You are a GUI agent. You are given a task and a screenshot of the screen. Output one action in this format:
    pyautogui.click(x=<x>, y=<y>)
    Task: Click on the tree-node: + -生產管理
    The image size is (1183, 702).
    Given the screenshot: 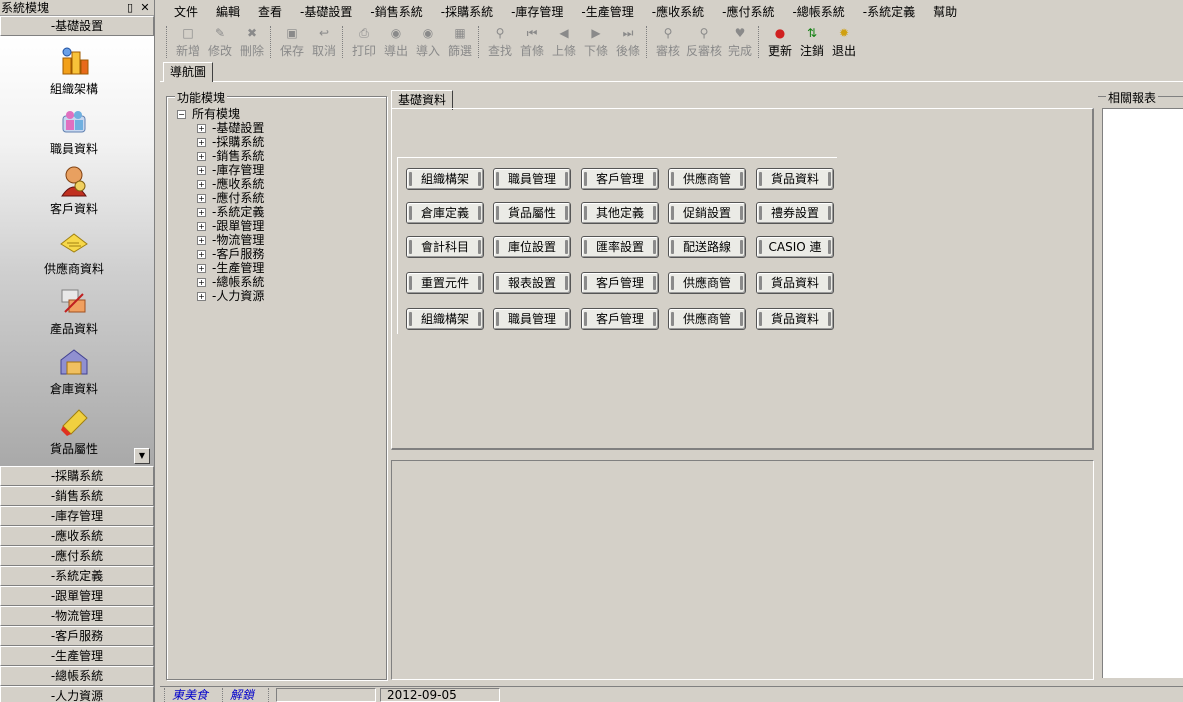 What is the action you would take?
    pyautogui.click(x=230, y=268)
    